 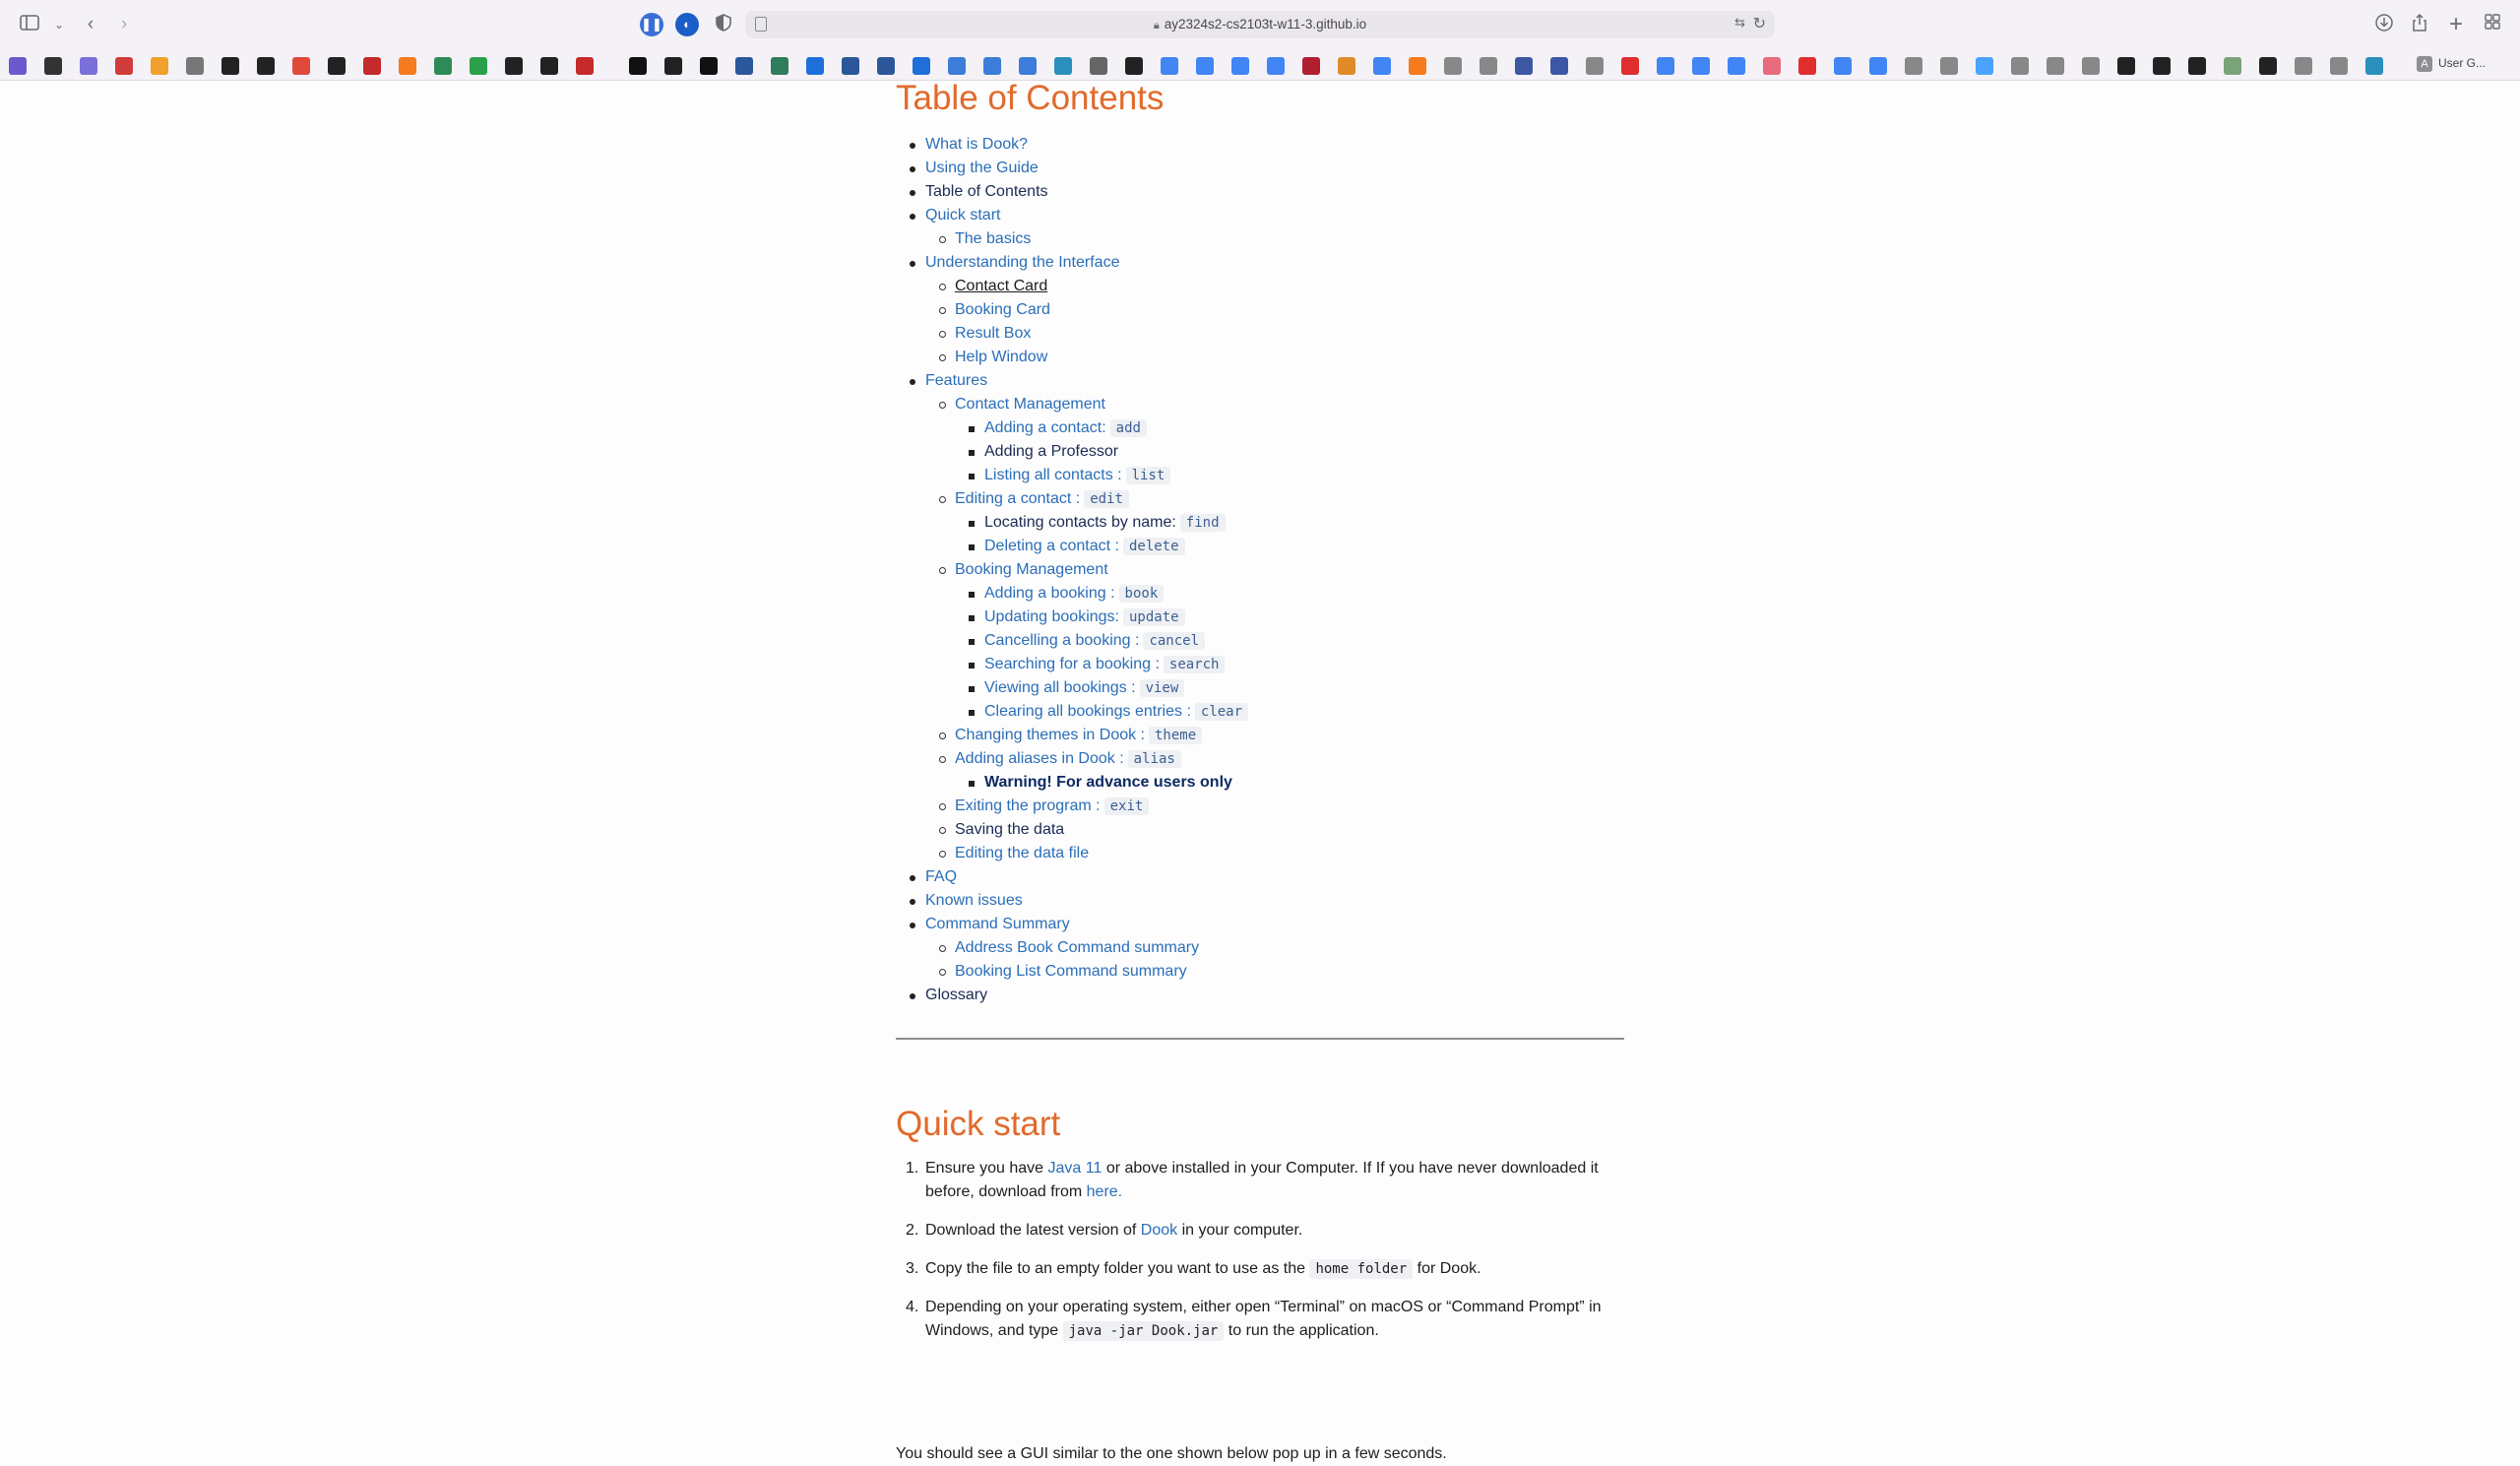 I want to click on toc-link: Adding aliases in Dook :, so click(x=1039, y=759).